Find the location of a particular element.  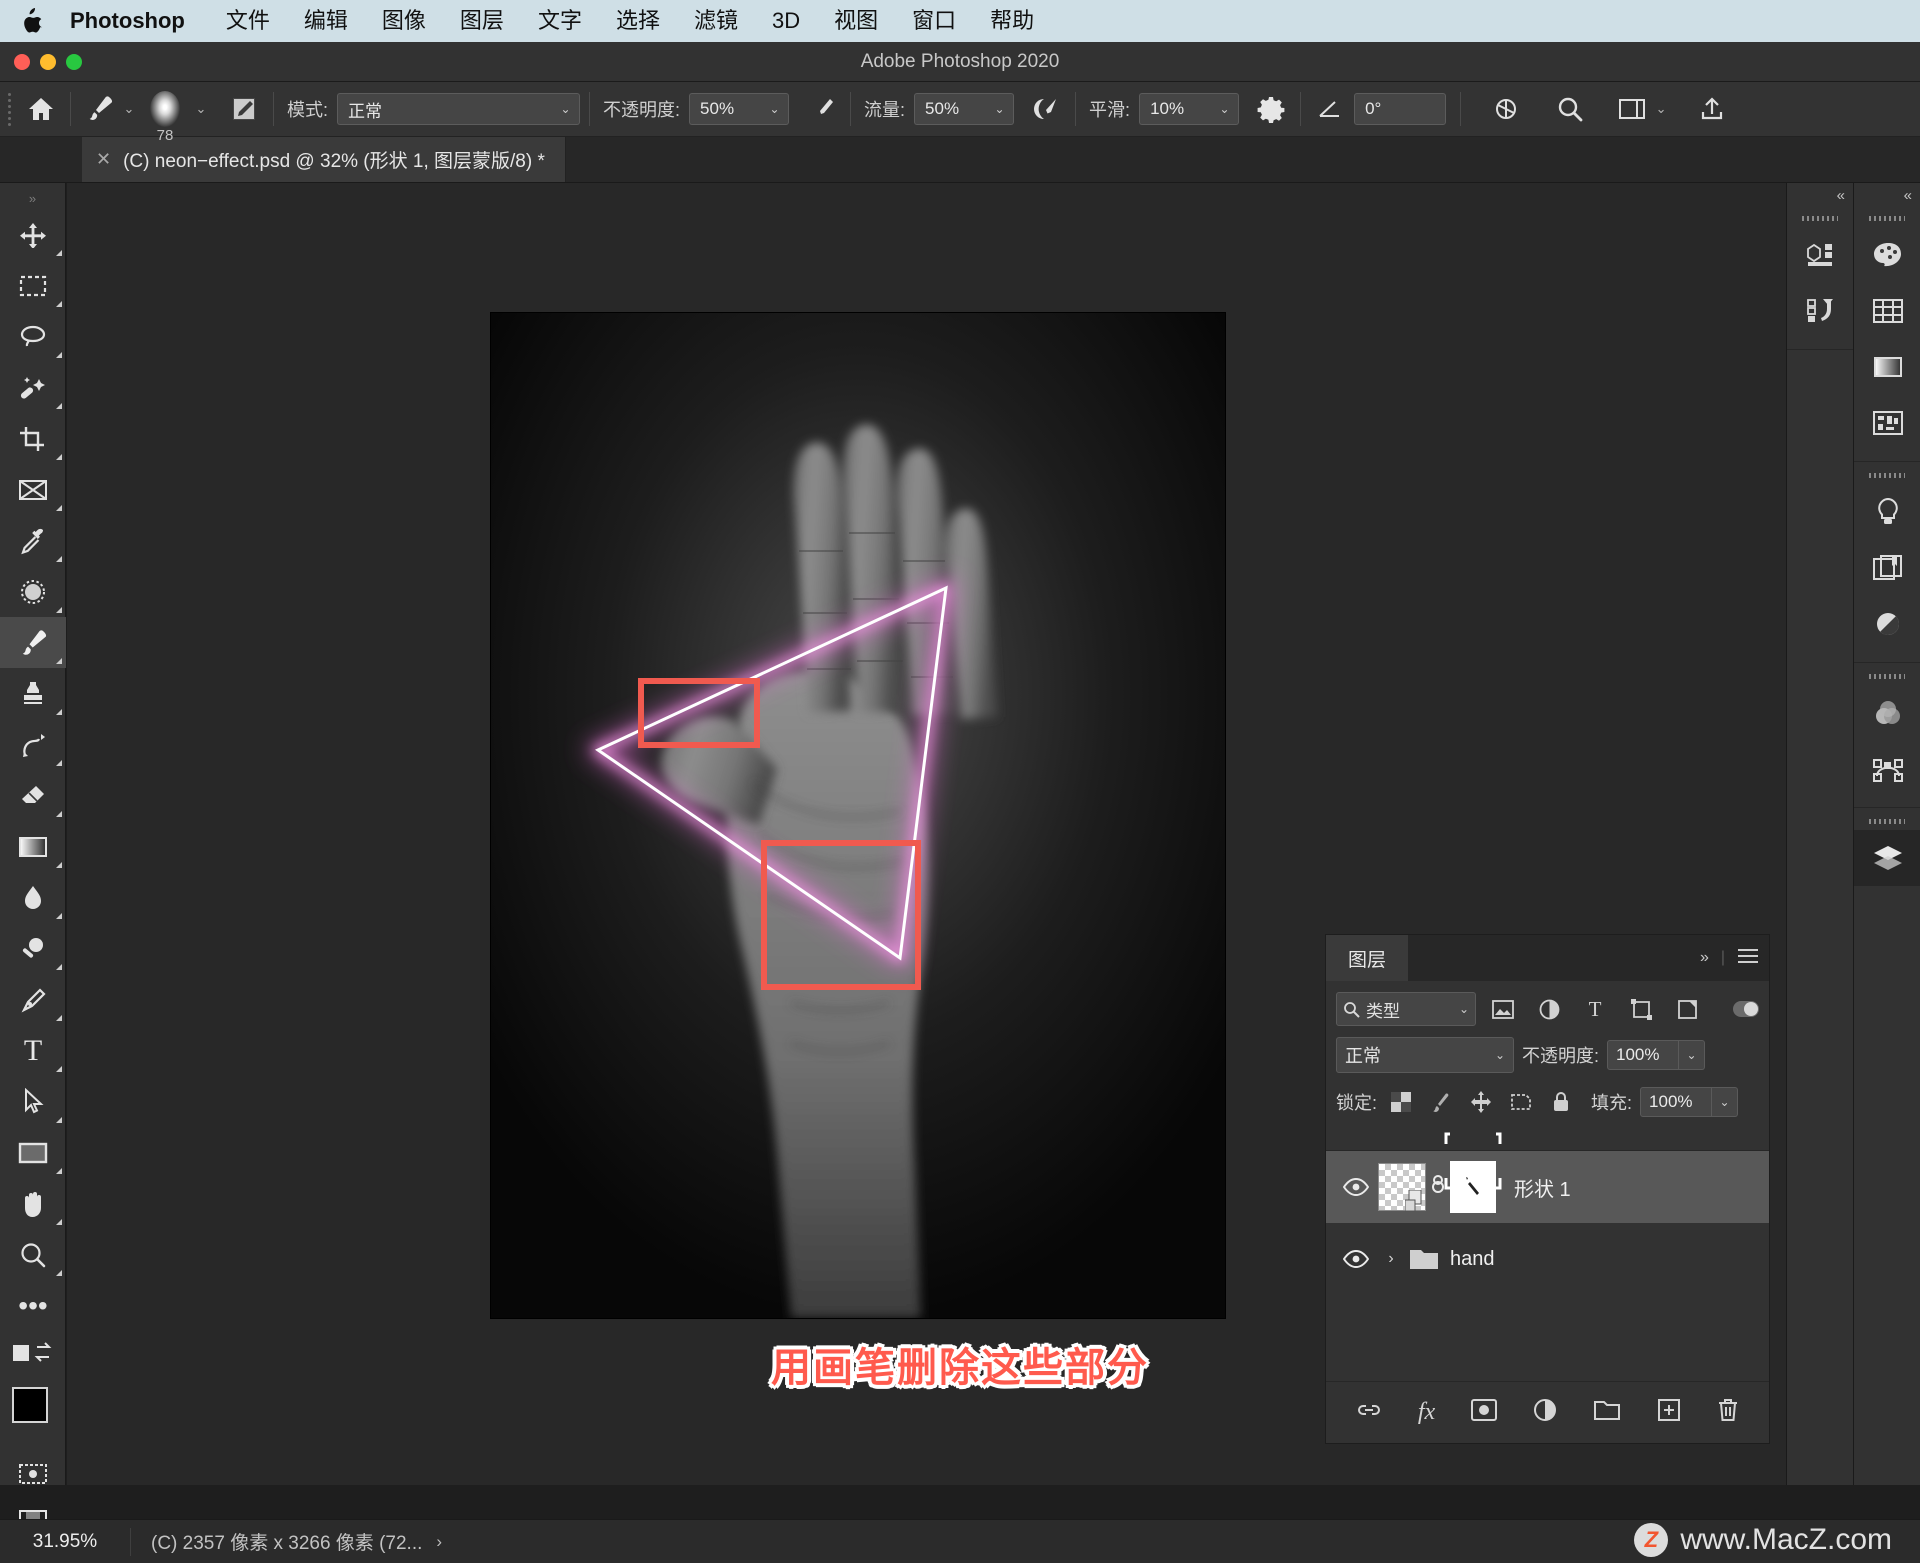

adjustment-half-circle-icon is located at coordinates (1887, 624).